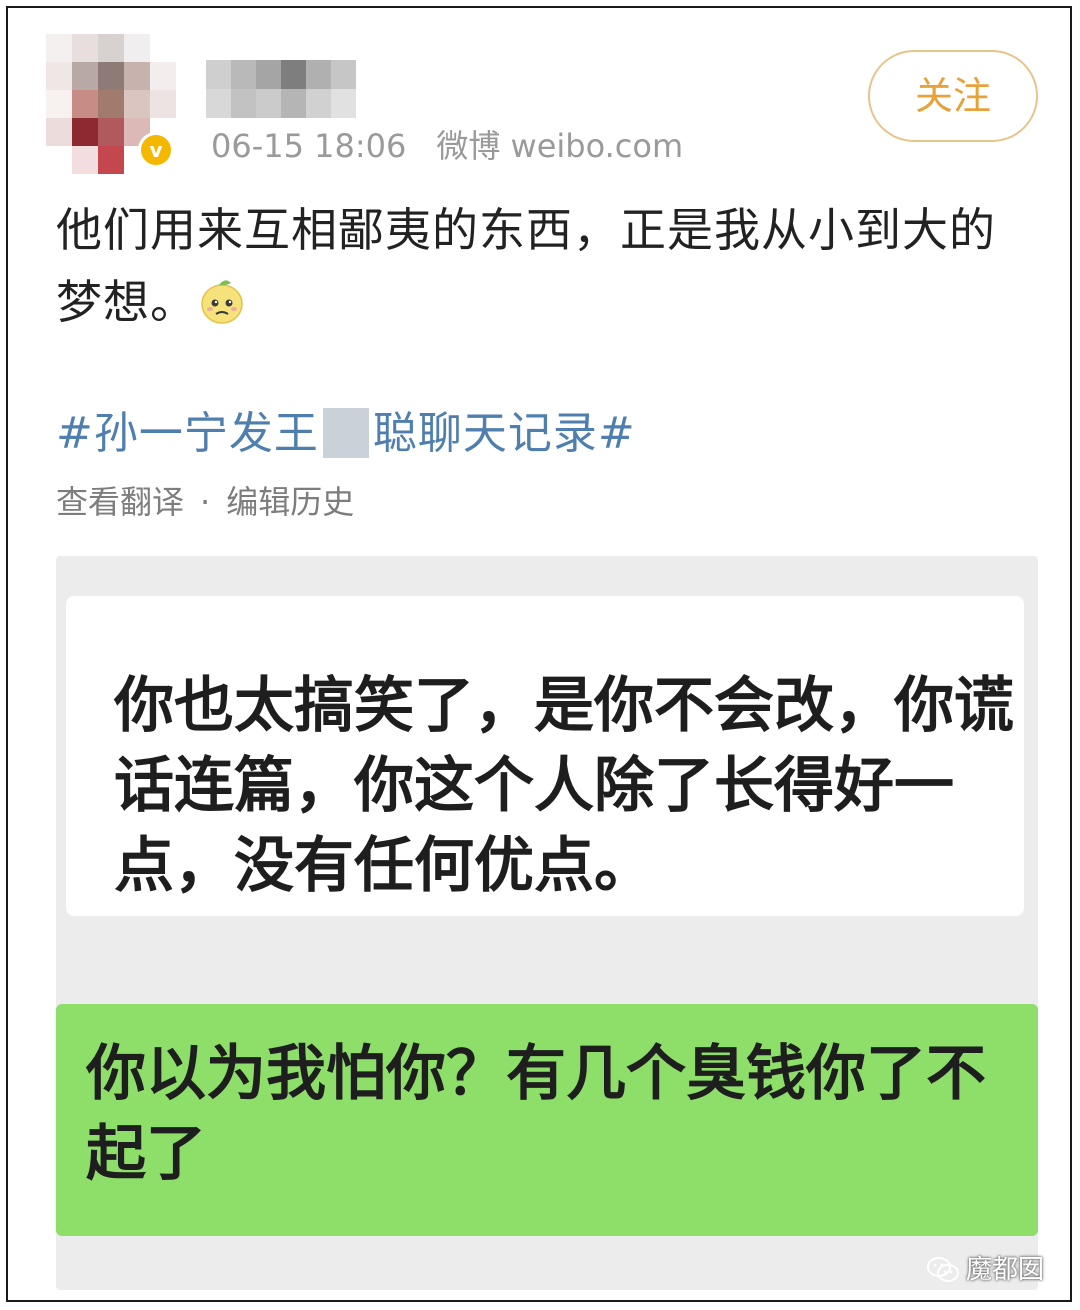  What do you see at coordinates (953, 96) in the screenshot?
I see `follow-button: 关注` at bounding box center [953, 96].